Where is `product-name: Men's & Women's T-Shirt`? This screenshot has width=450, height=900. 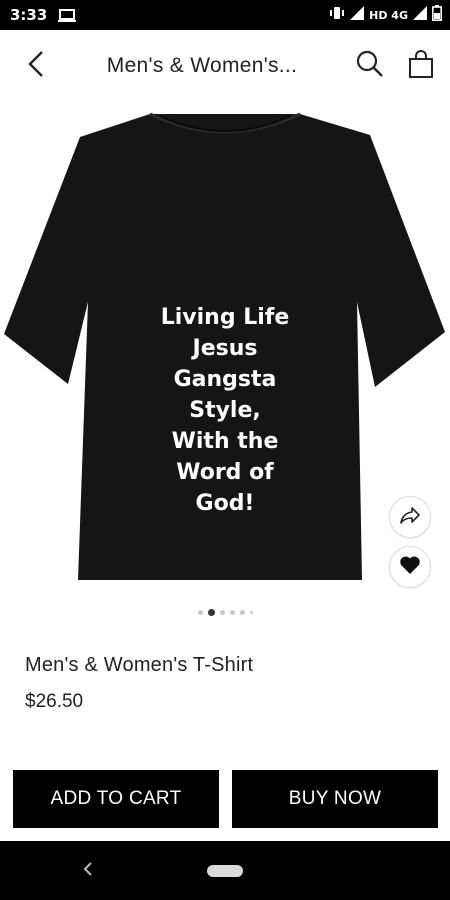 product-name: Men's & Women's T-Shirt is located at coordinates (139, 665).